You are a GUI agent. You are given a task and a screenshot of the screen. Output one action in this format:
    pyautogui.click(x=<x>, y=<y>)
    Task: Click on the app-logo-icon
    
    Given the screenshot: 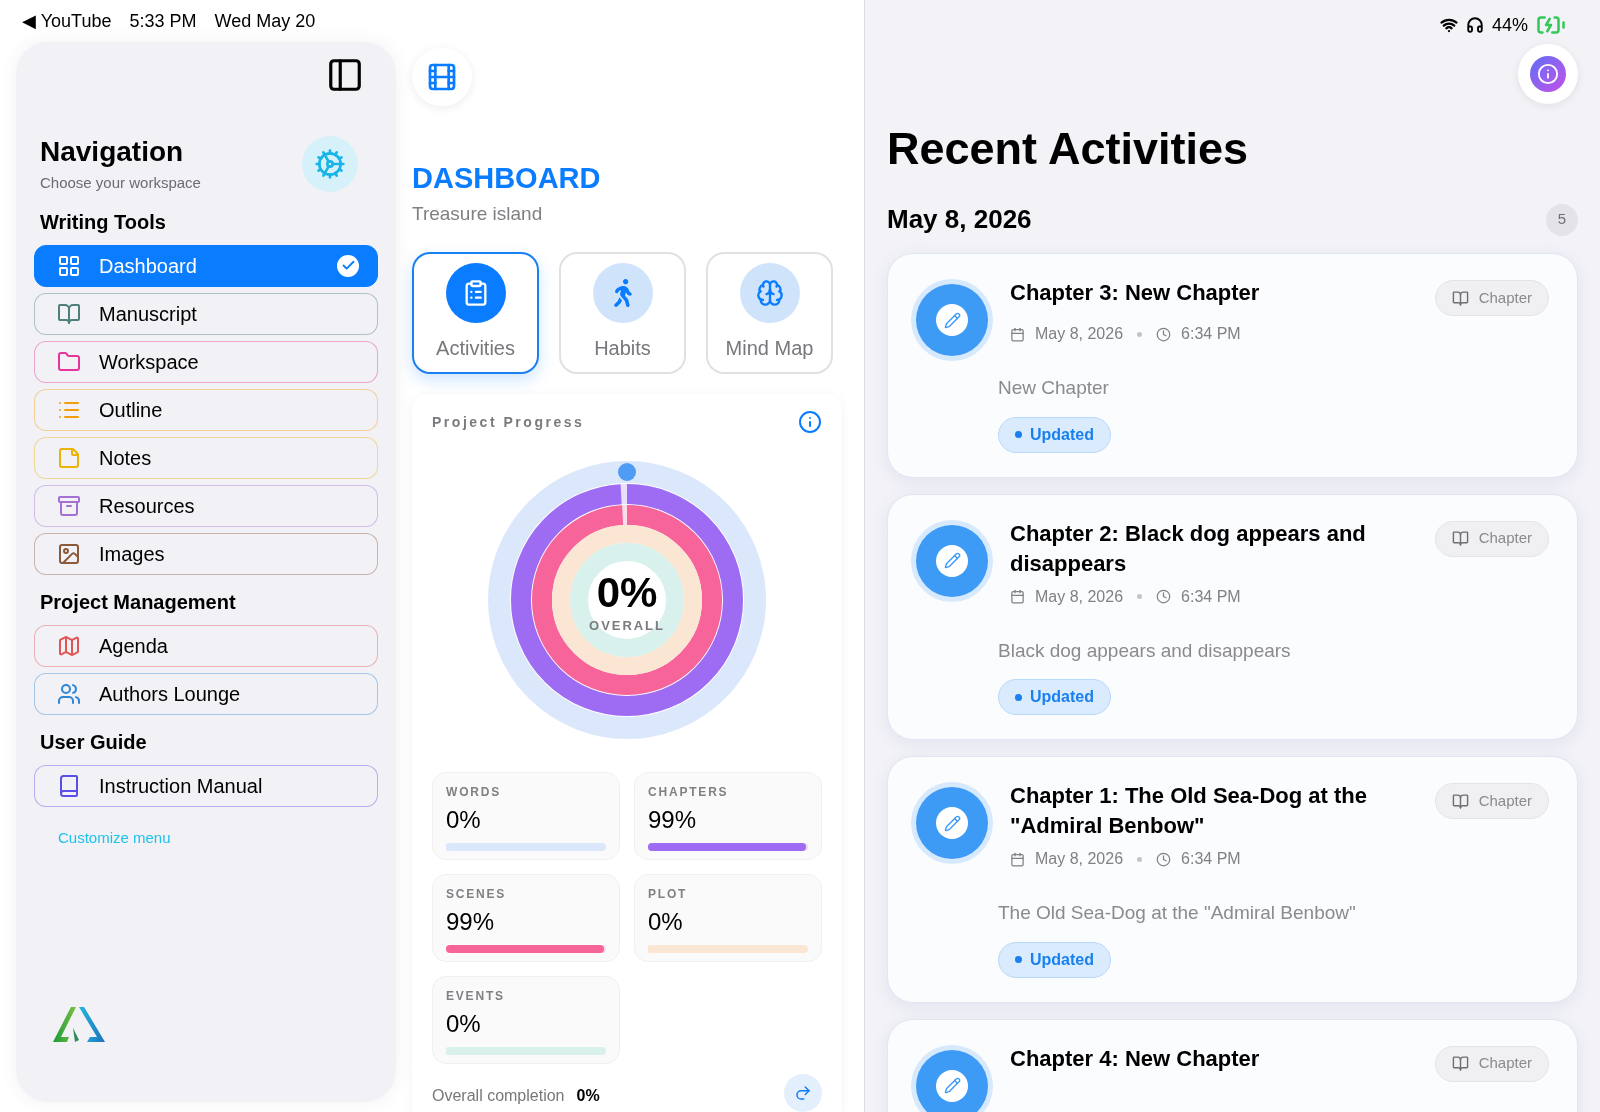 What is the action you would take?
    pyautogui.click(x=79, y=1024)
    